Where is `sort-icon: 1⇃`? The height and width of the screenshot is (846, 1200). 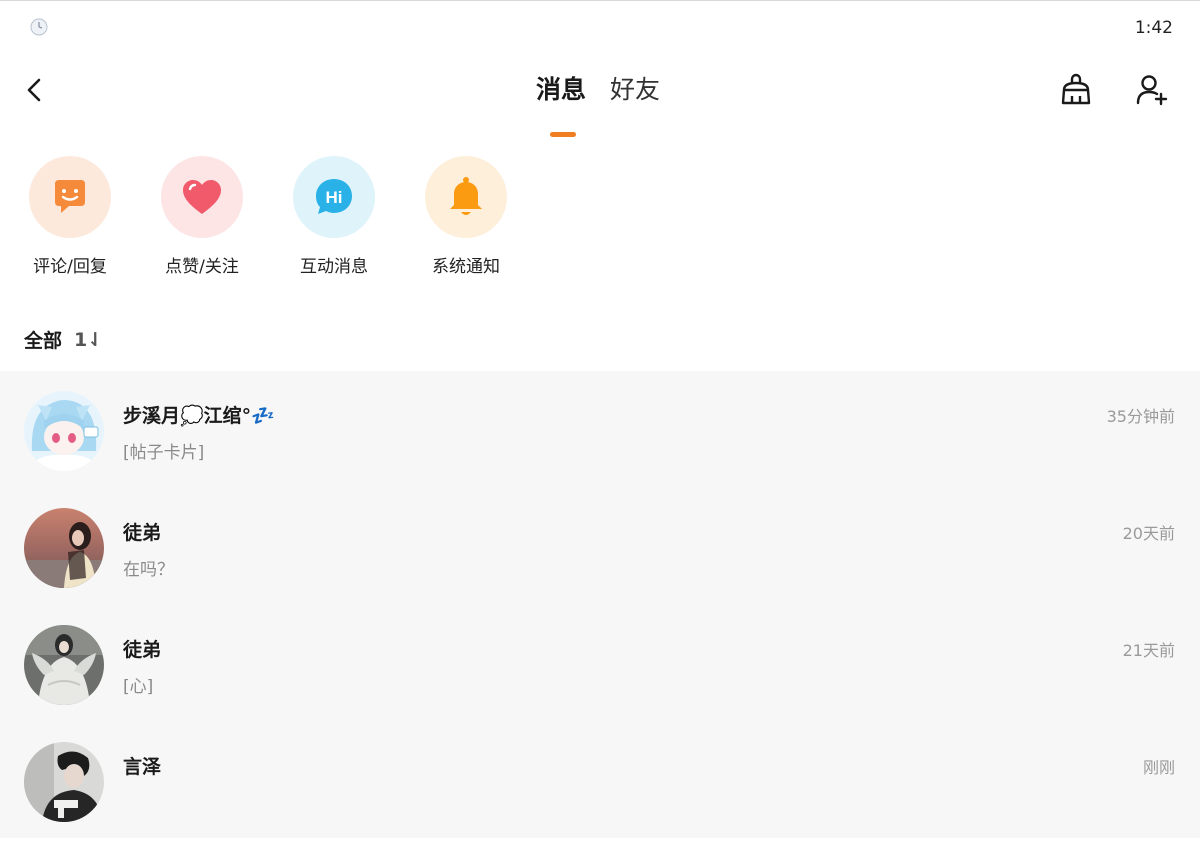
sort-icon: 1⇃ is located at coordinates (88, 340).